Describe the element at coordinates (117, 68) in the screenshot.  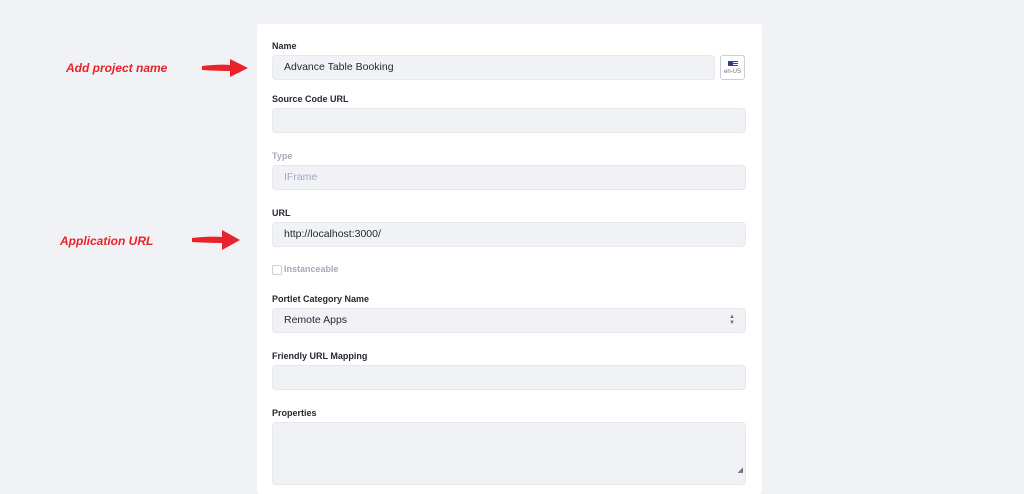
I see `annotation-add-project-name: Add project name` at that location.